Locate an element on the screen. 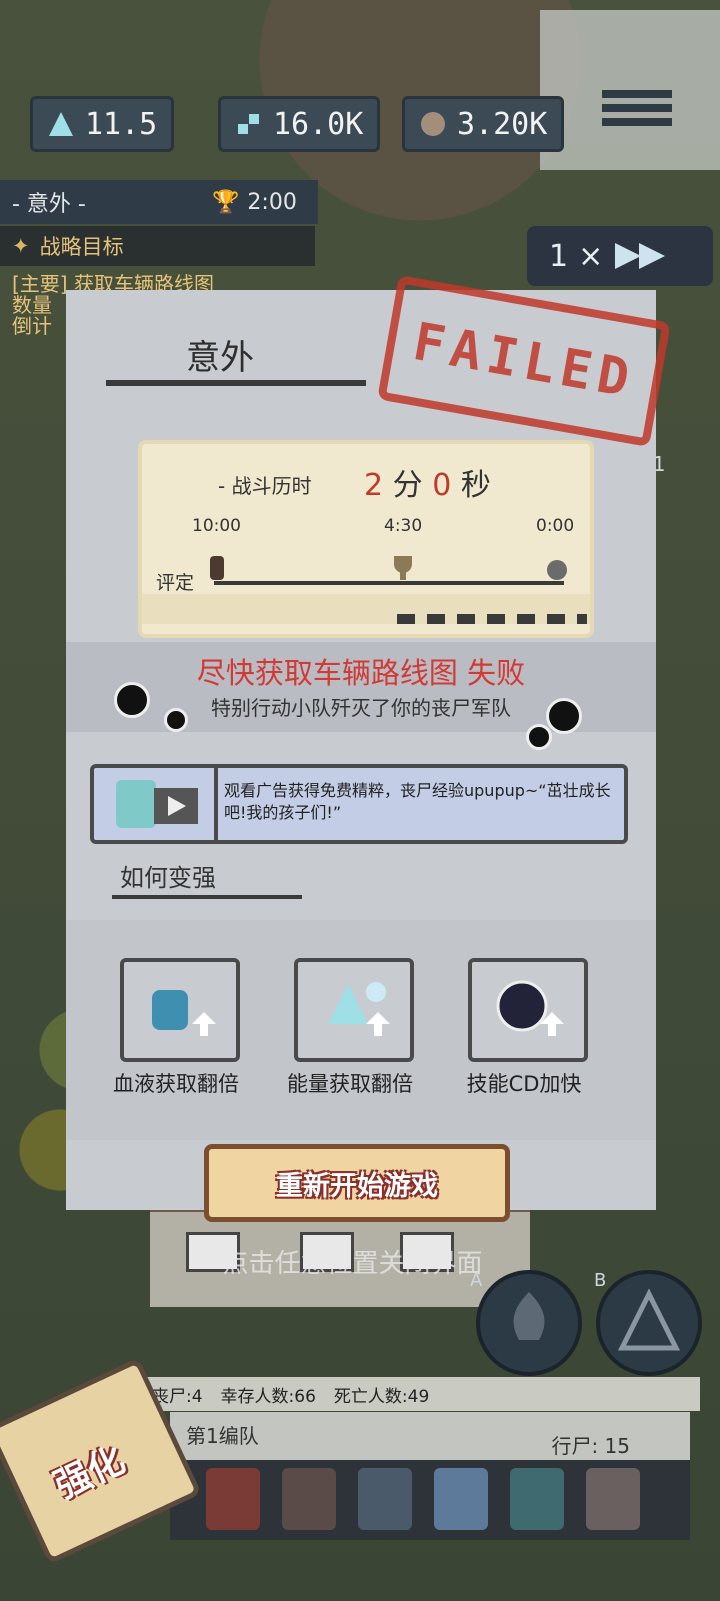 The width and height of the screenshot is (720, 1601). energy-boost-button is located at coordinates (354, 1010).